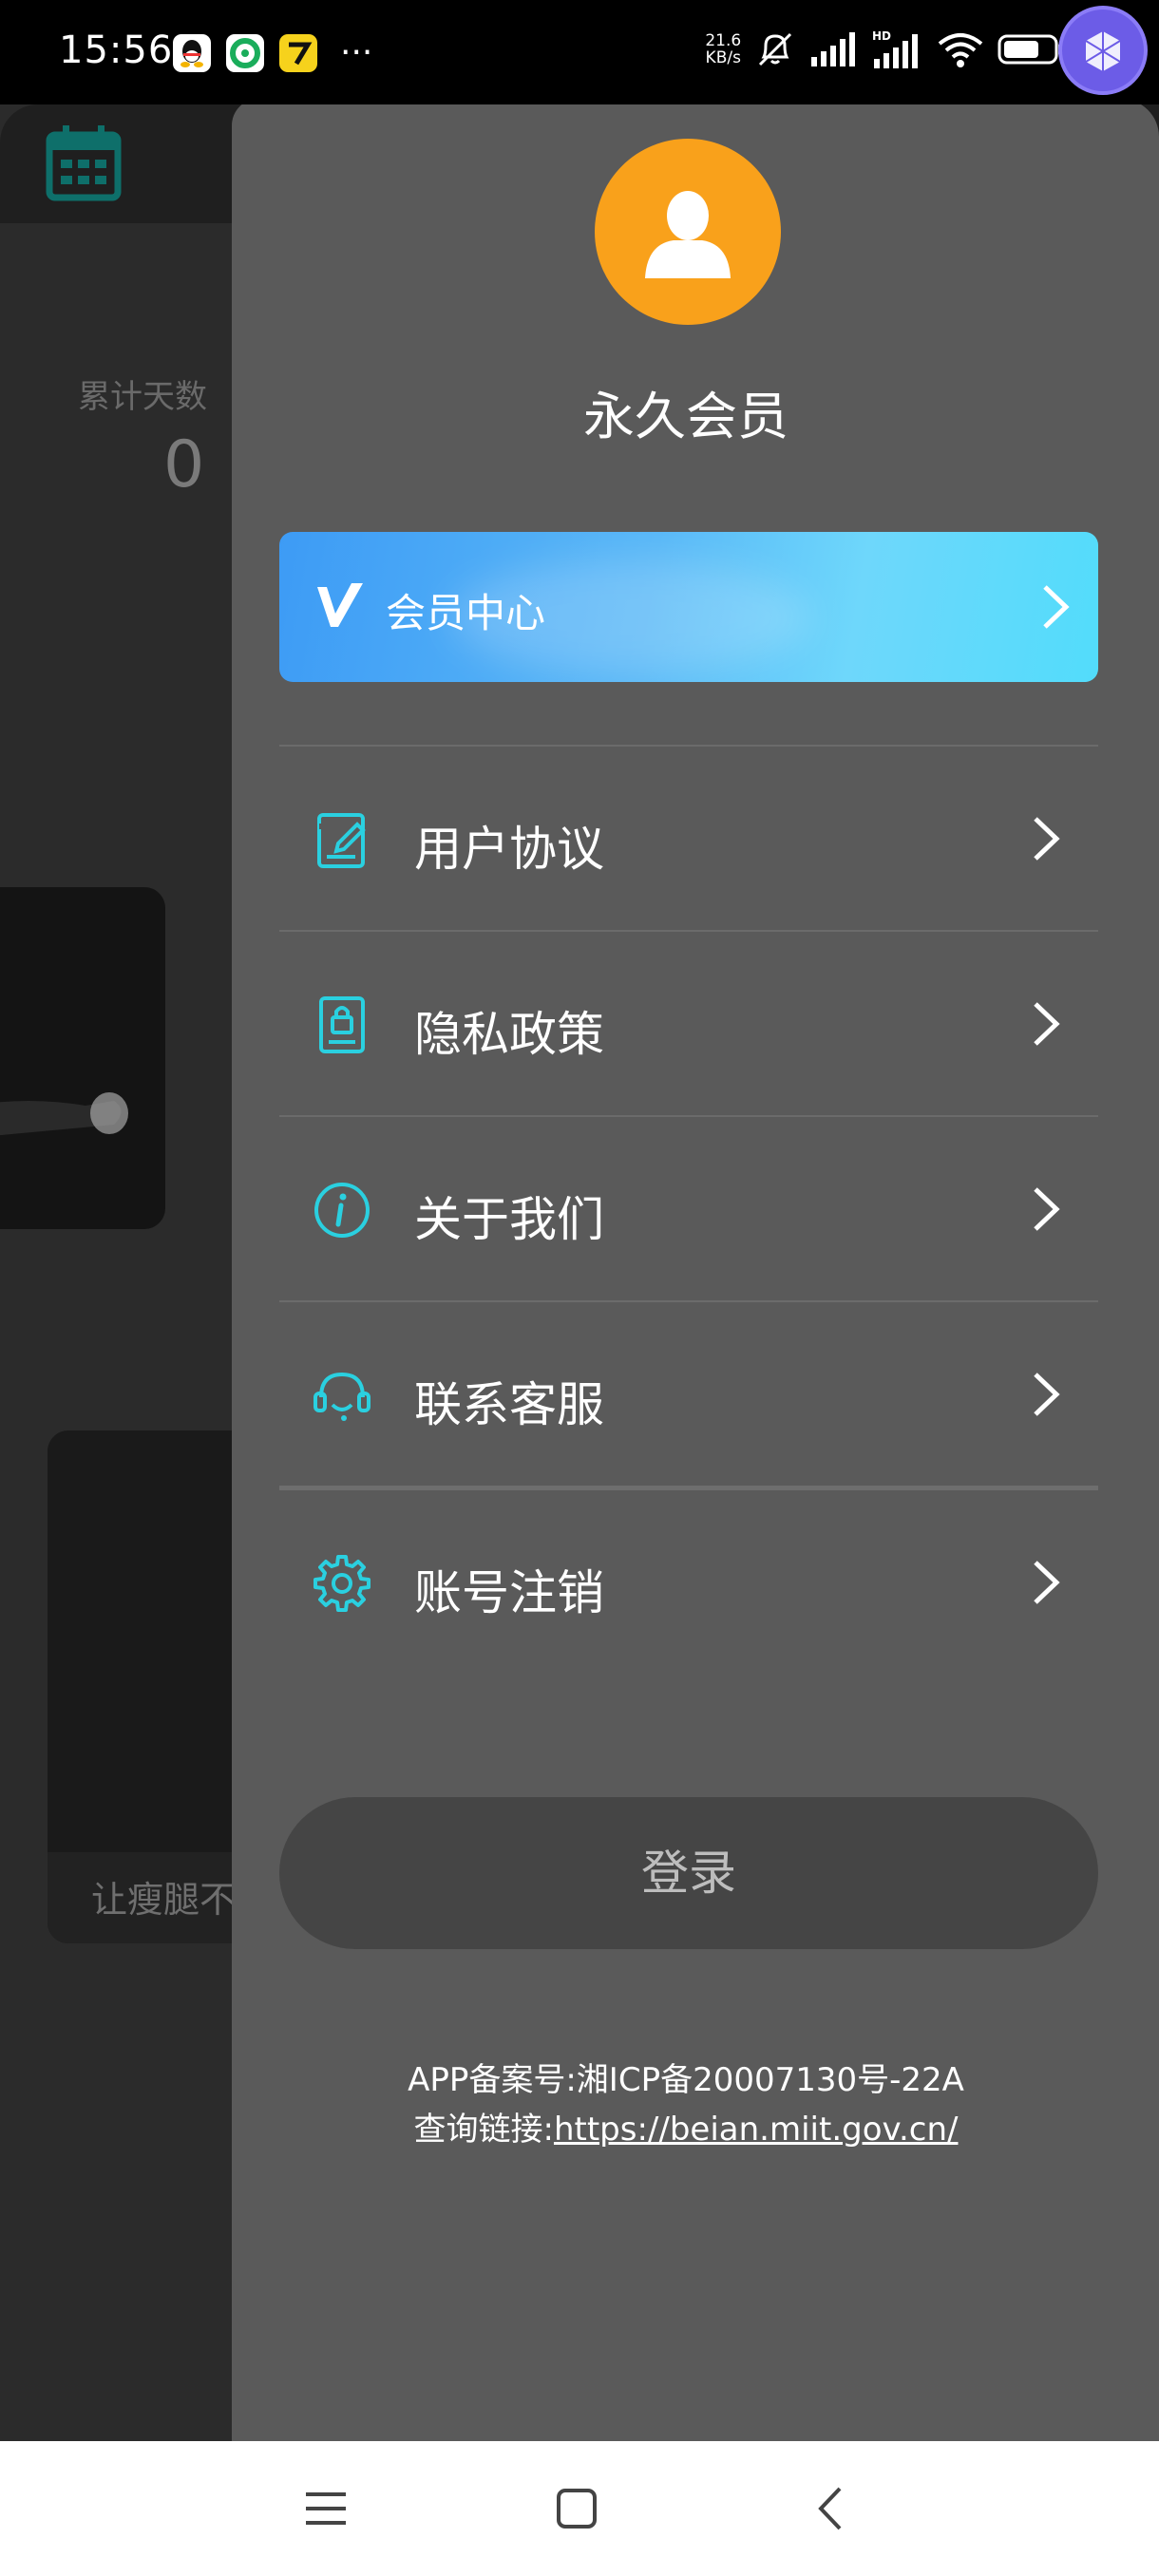 The height and width of the screenshot is (2576, 1159). I want to click on status-app-icons: ···, so click(272, 53).